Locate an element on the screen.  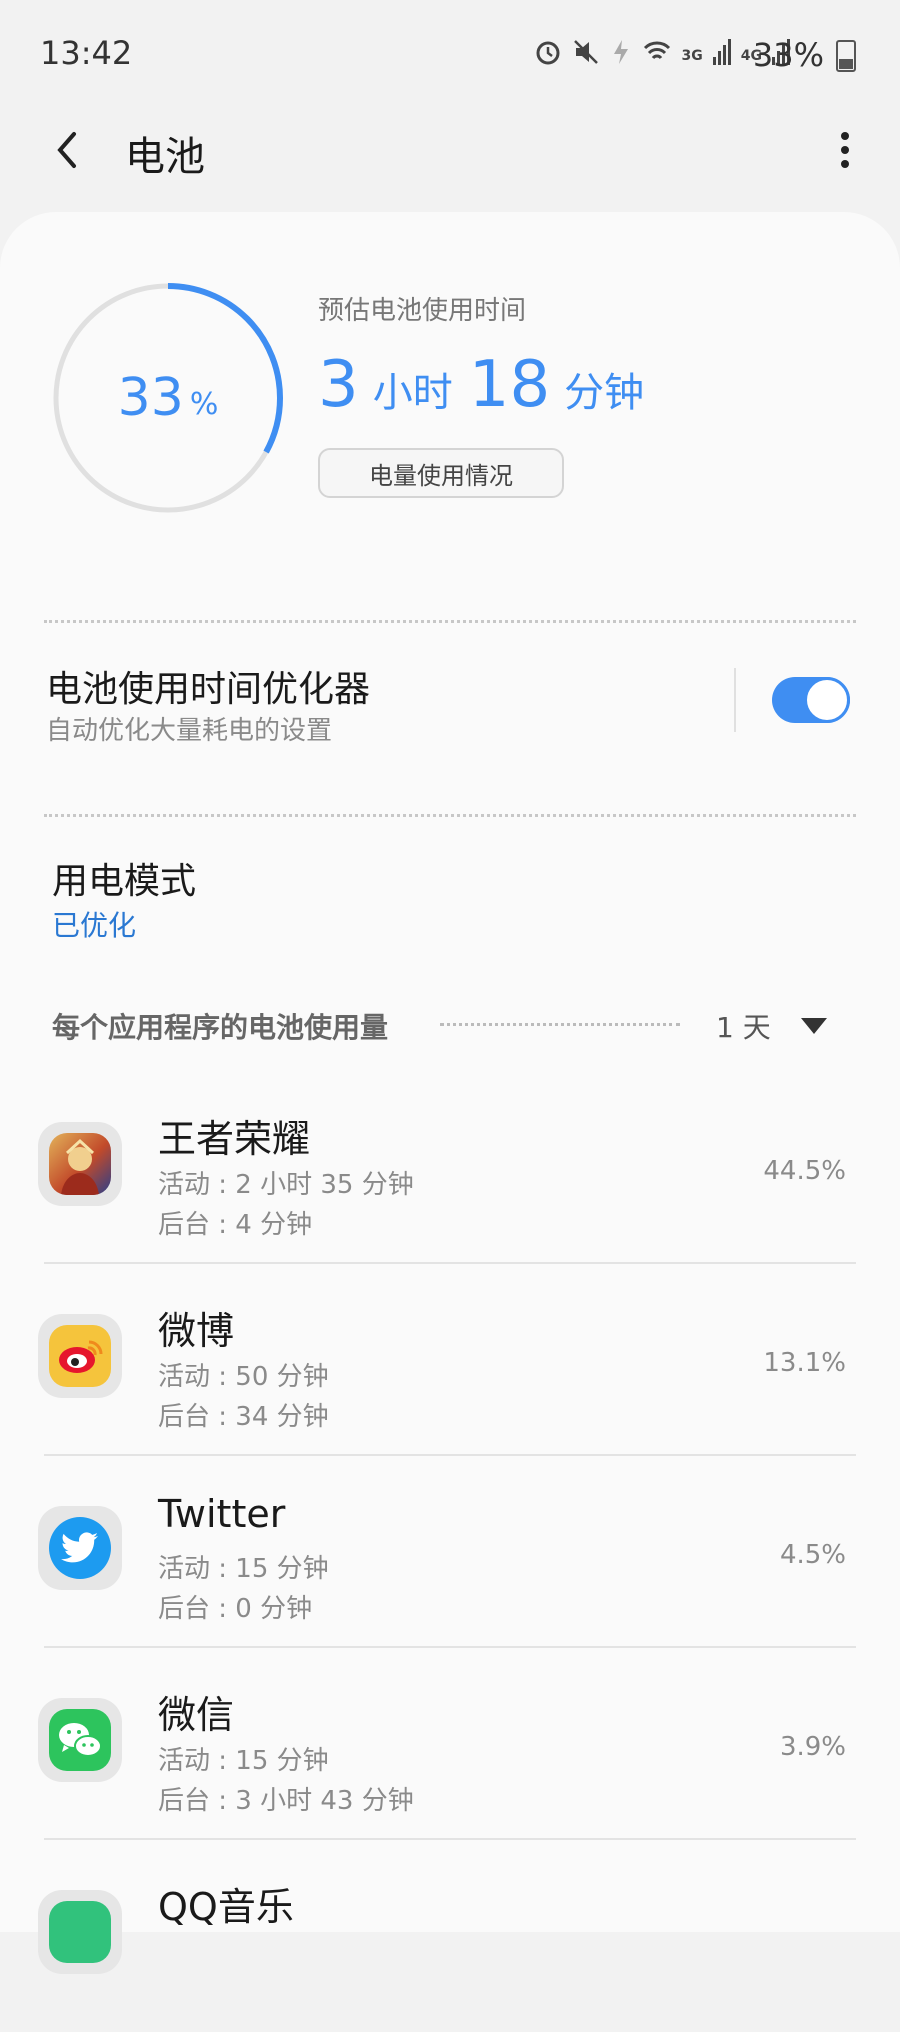
status-icons: 3G 4G is located at coordinates (662, 55).